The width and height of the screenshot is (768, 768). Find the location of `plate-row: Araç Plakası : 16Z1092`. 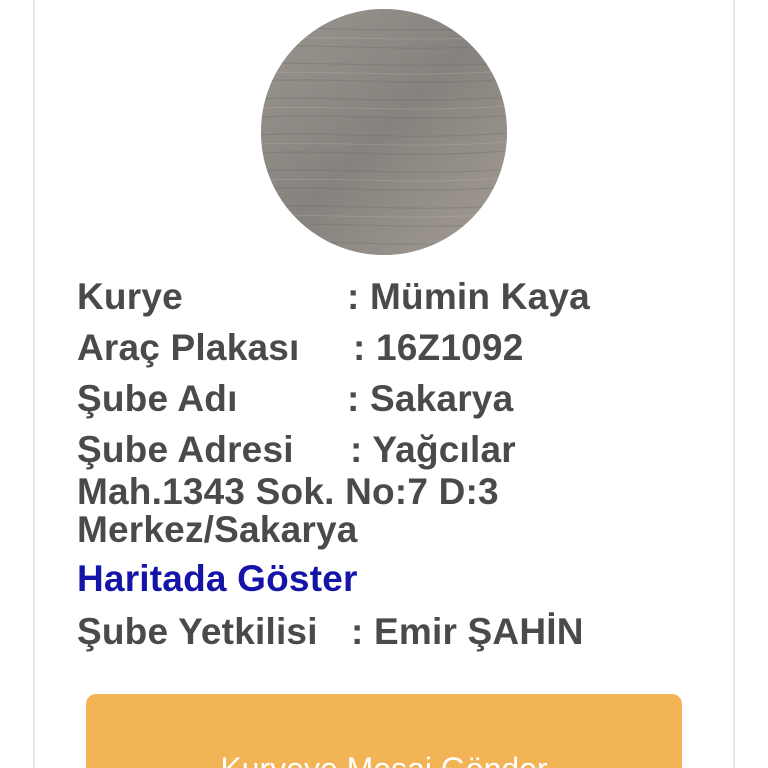

plate-row: Araç Plakası : 16Z1092 is located at coordinates (397, 348).